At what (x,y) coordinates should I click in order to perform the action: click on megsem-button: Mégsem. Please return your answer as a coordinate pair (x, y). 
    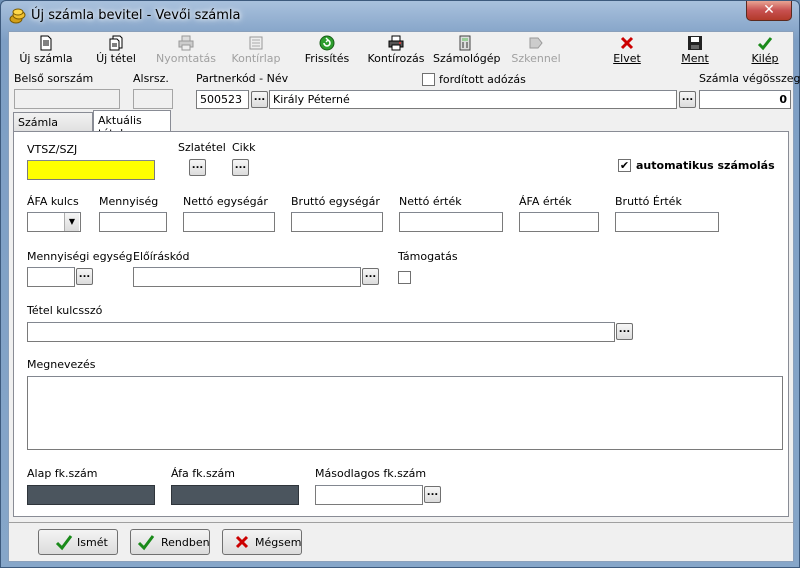
    Looking at the image, I should click on (262, 542).